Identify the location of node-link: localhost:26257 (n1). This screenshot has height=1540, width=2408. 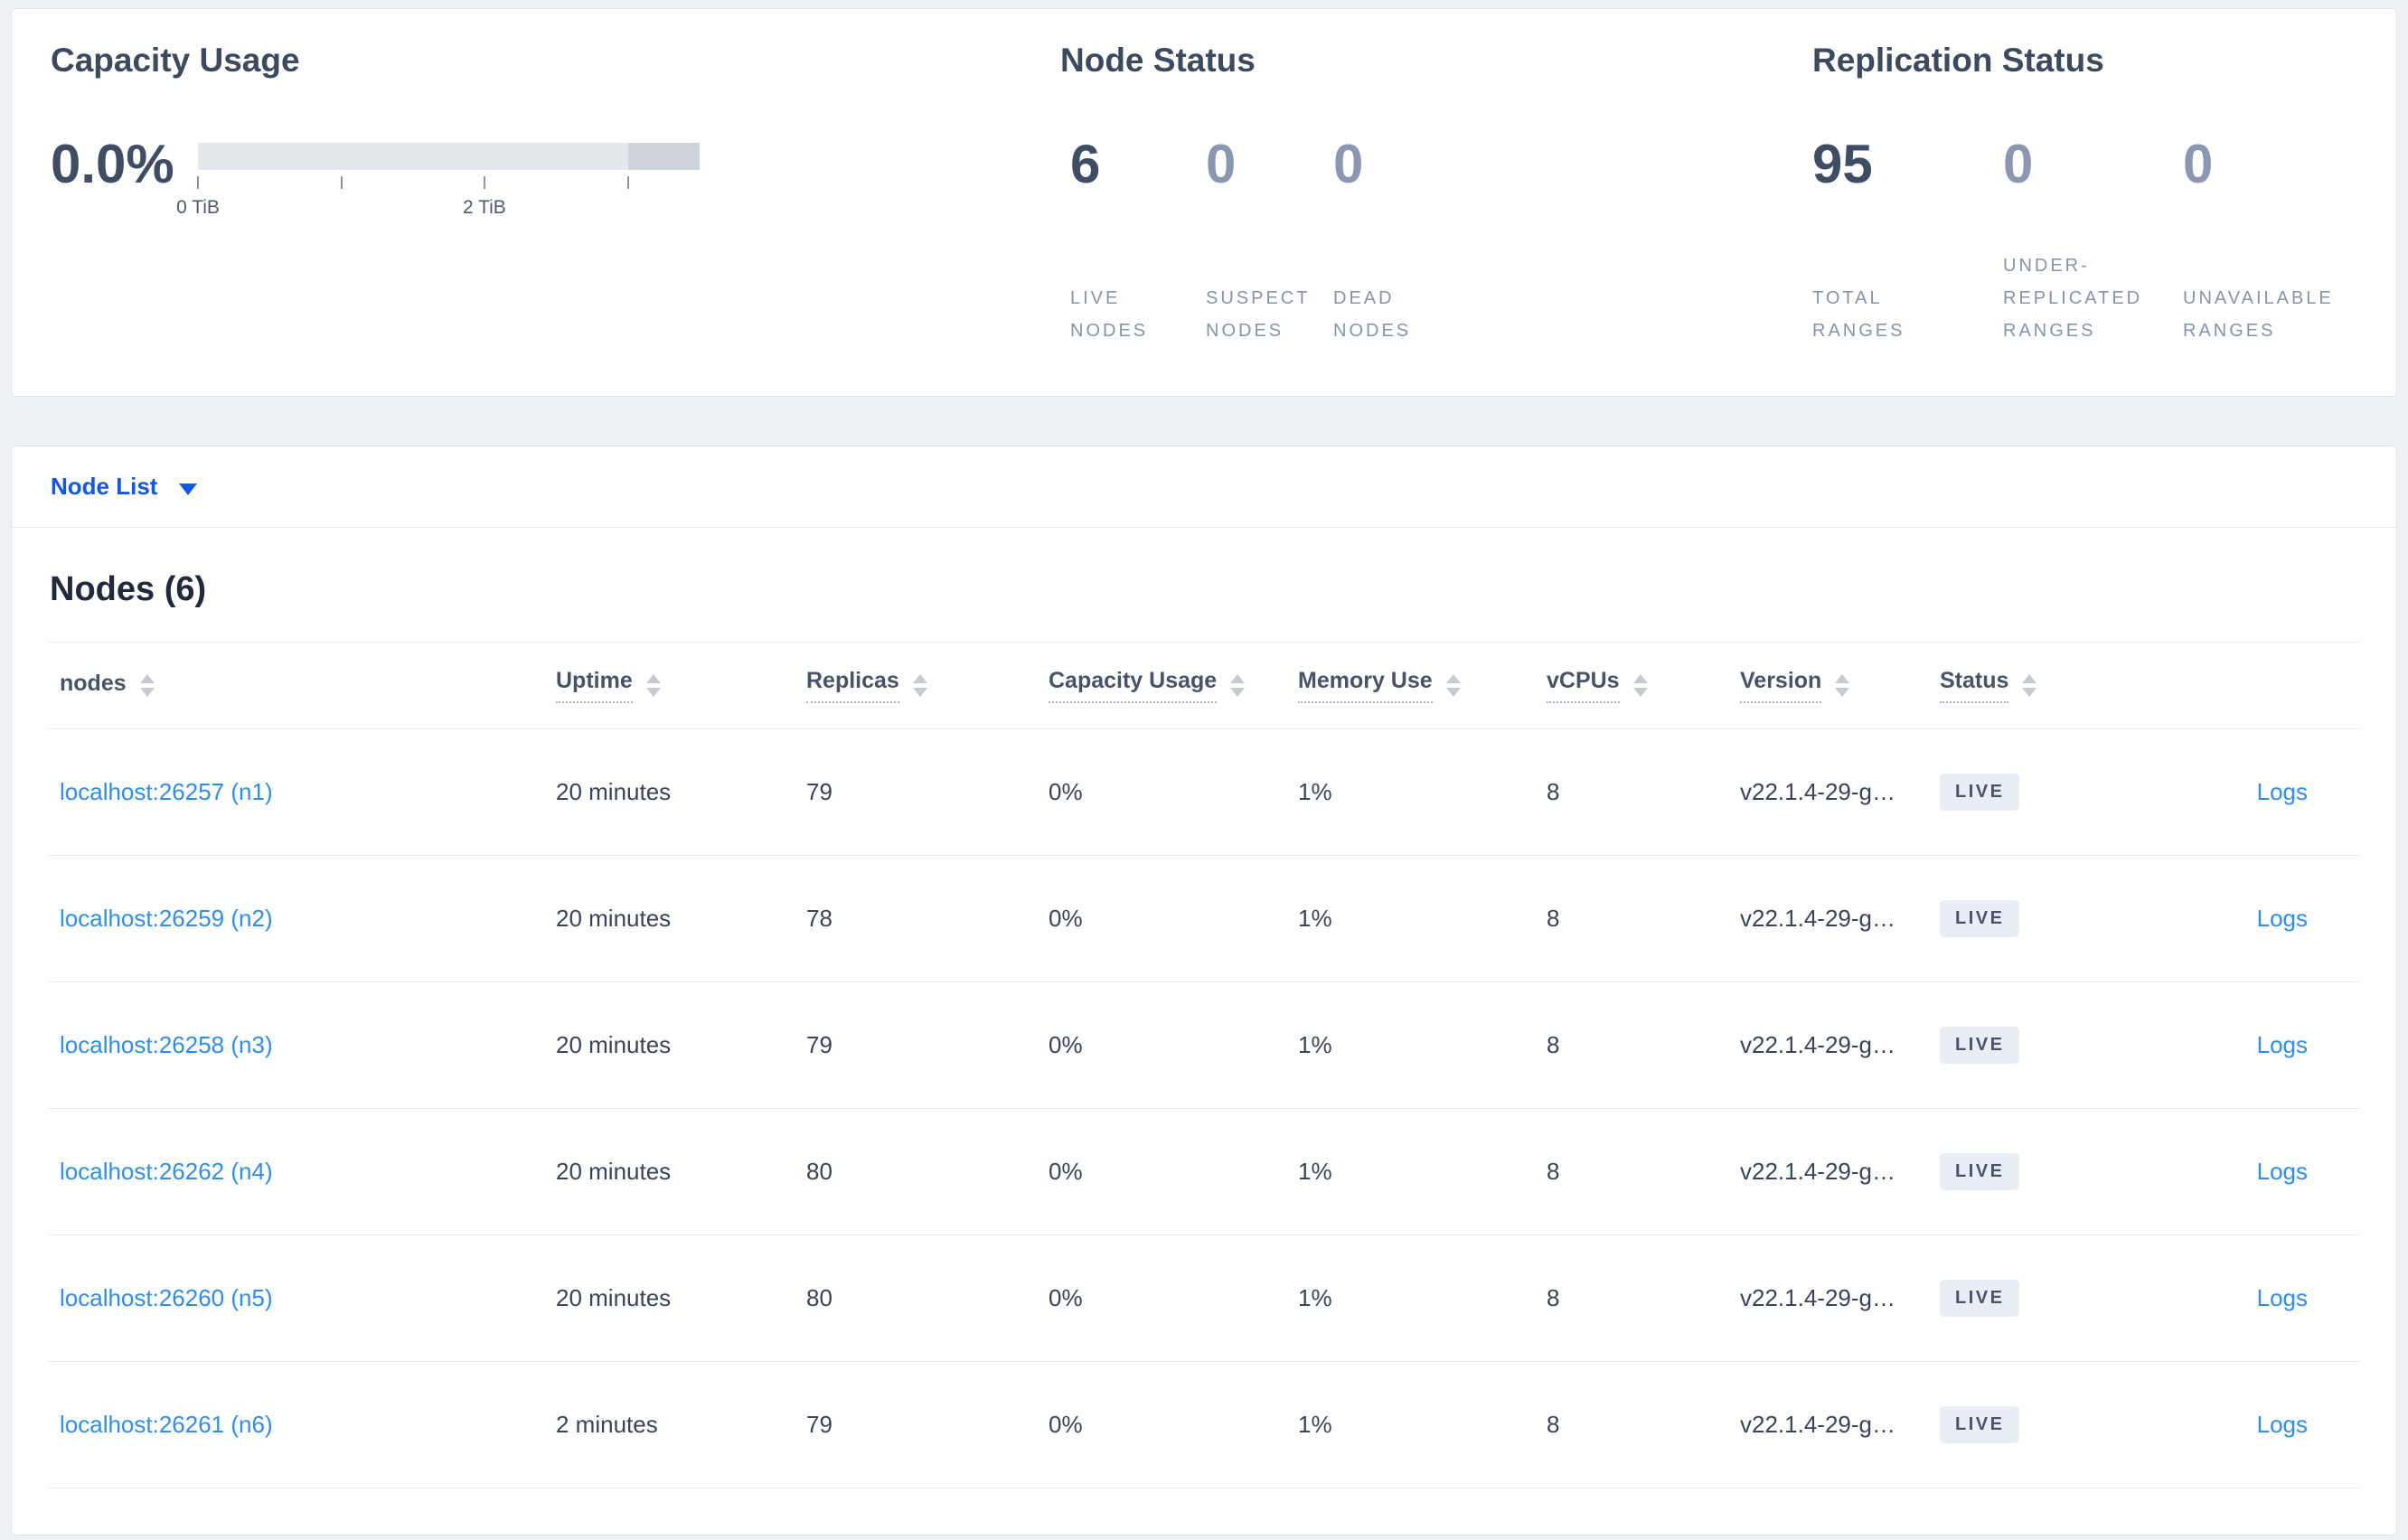
(166, 791).